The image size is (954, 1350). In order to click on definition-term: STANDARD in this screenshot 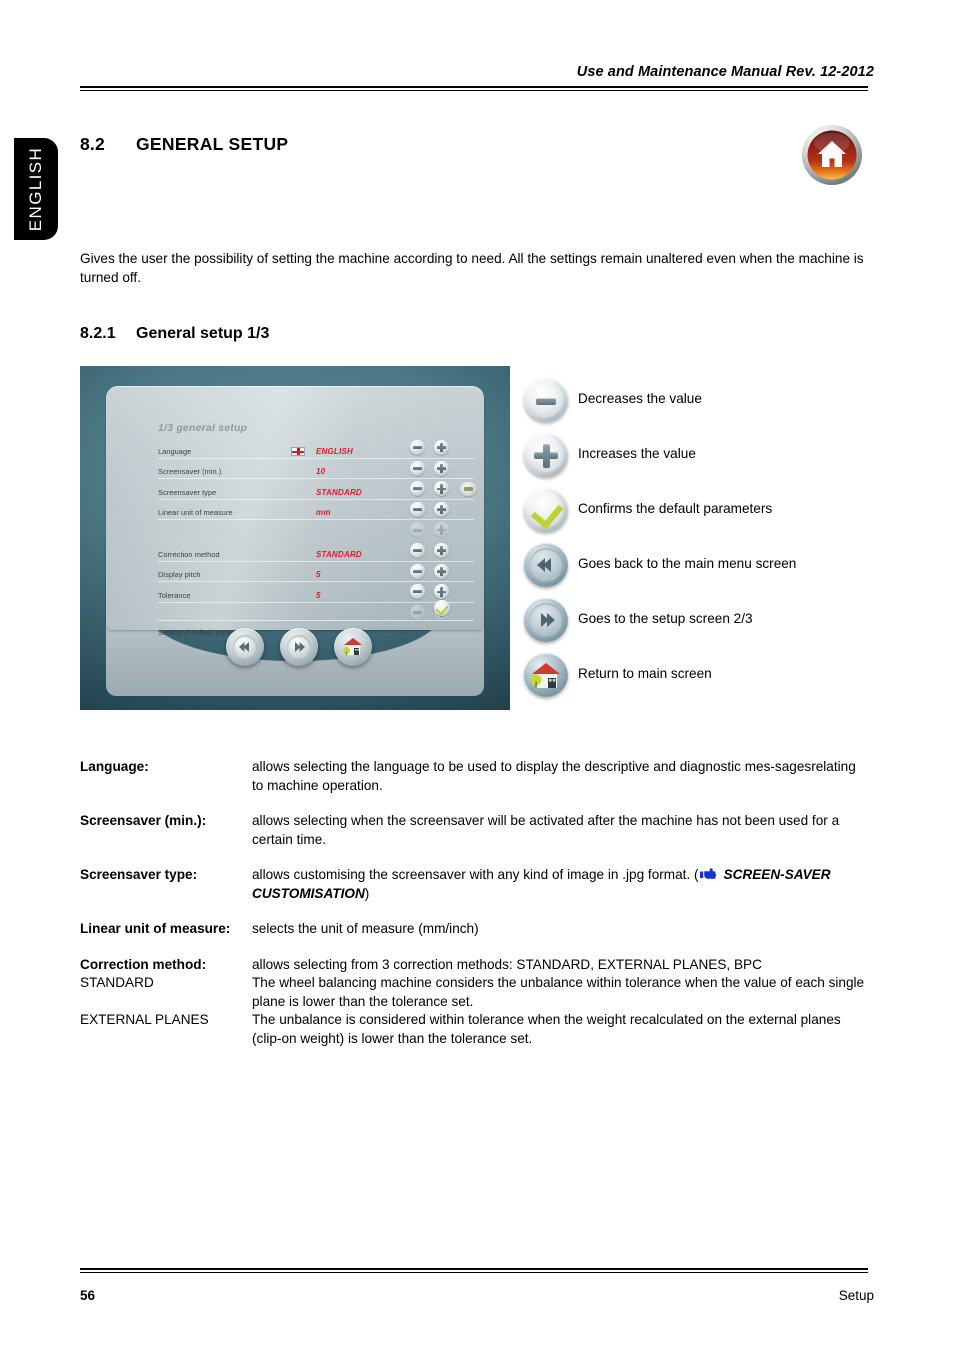, I will do `click(117, 982)`.